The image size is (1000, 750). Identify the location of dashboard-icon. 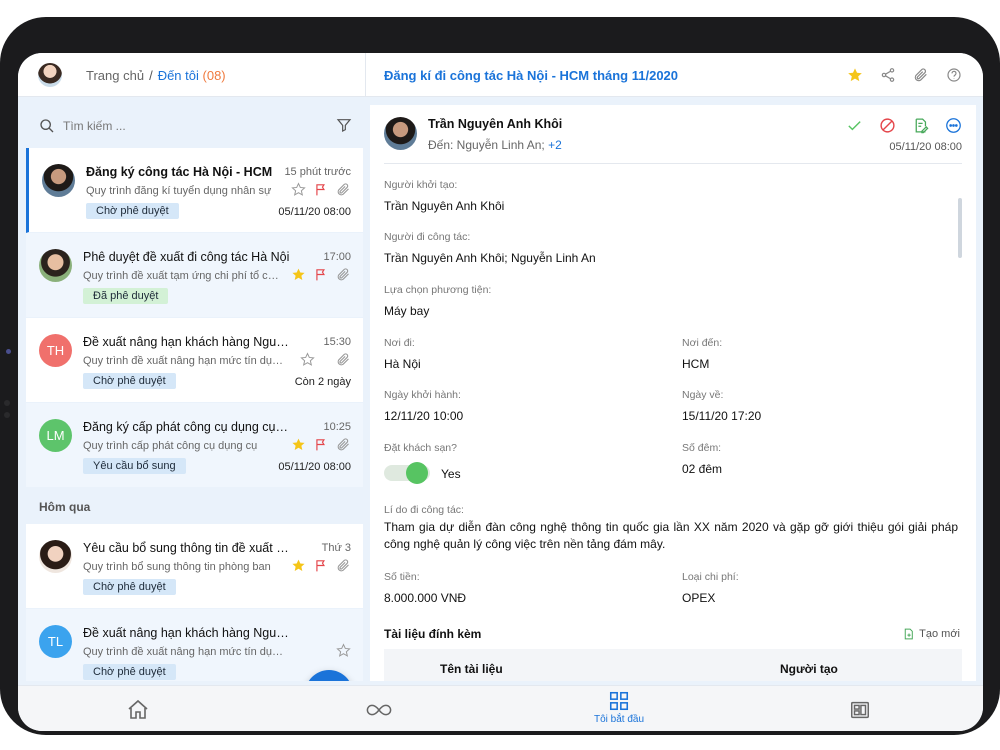
(860, 710).